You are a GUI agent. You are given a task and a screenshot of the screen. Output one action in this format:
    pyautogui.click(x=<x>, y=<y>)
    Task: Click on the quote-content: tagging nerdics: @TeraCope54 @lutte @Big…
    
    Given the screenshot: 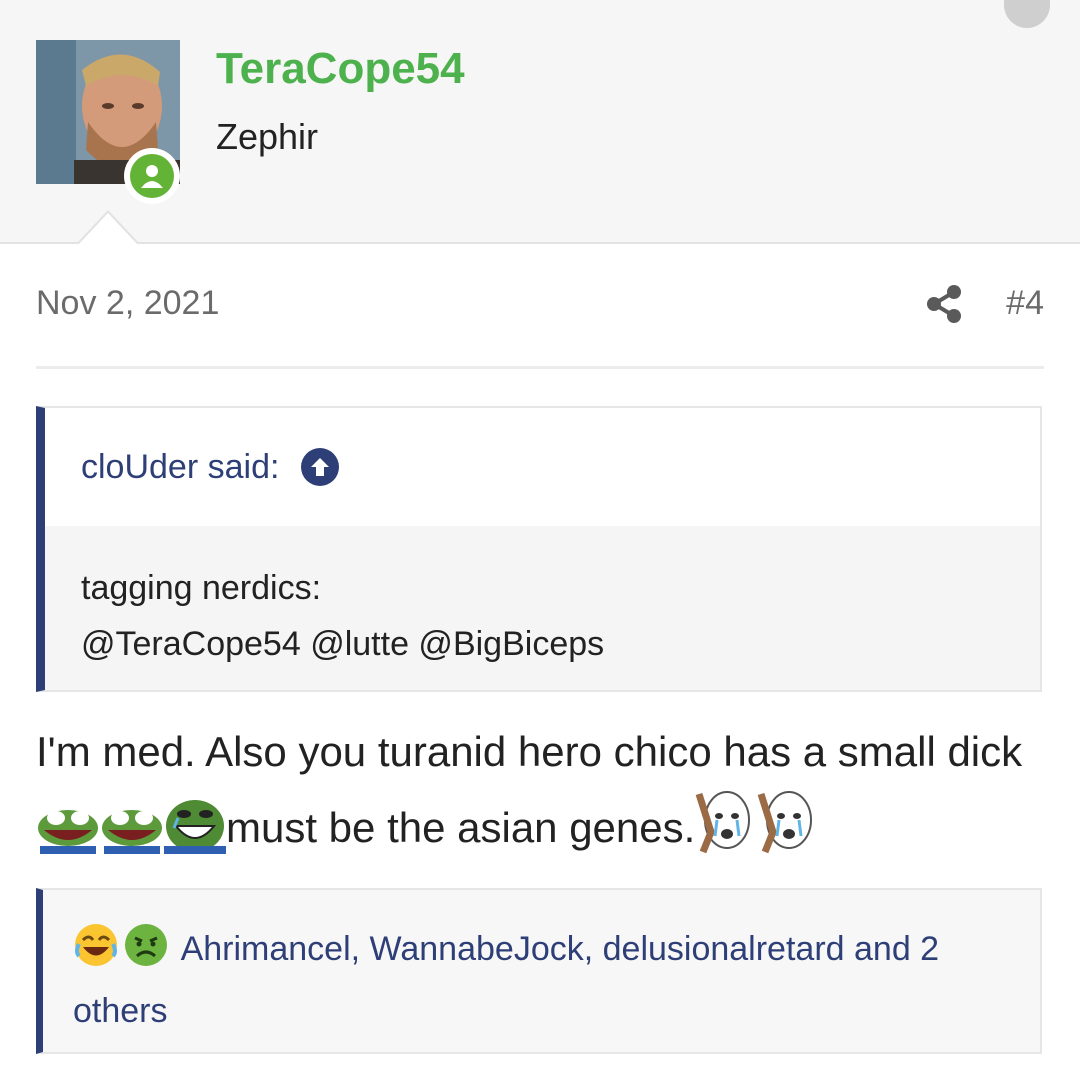 What is the action you would take?
    pyautogui.click(x=542, y=608)
    